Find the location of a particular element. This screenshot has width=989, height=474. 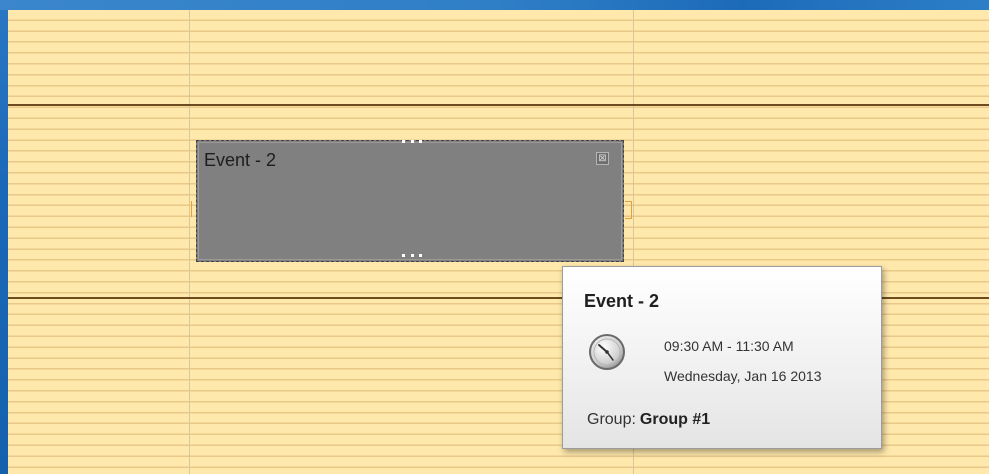

clock-icon is located at coordinates (607, 352).